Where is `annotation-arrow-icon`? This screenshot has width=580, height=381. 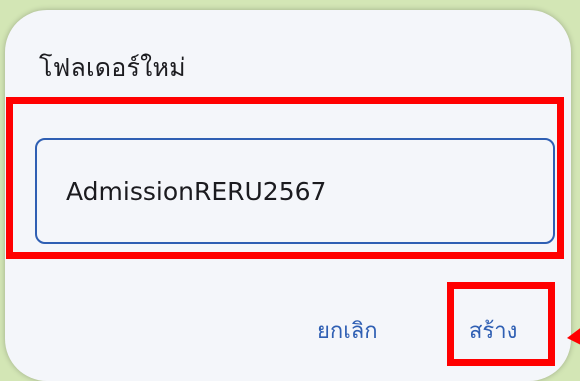
annotation-arrow-icon is located at coordinates (573, 336).